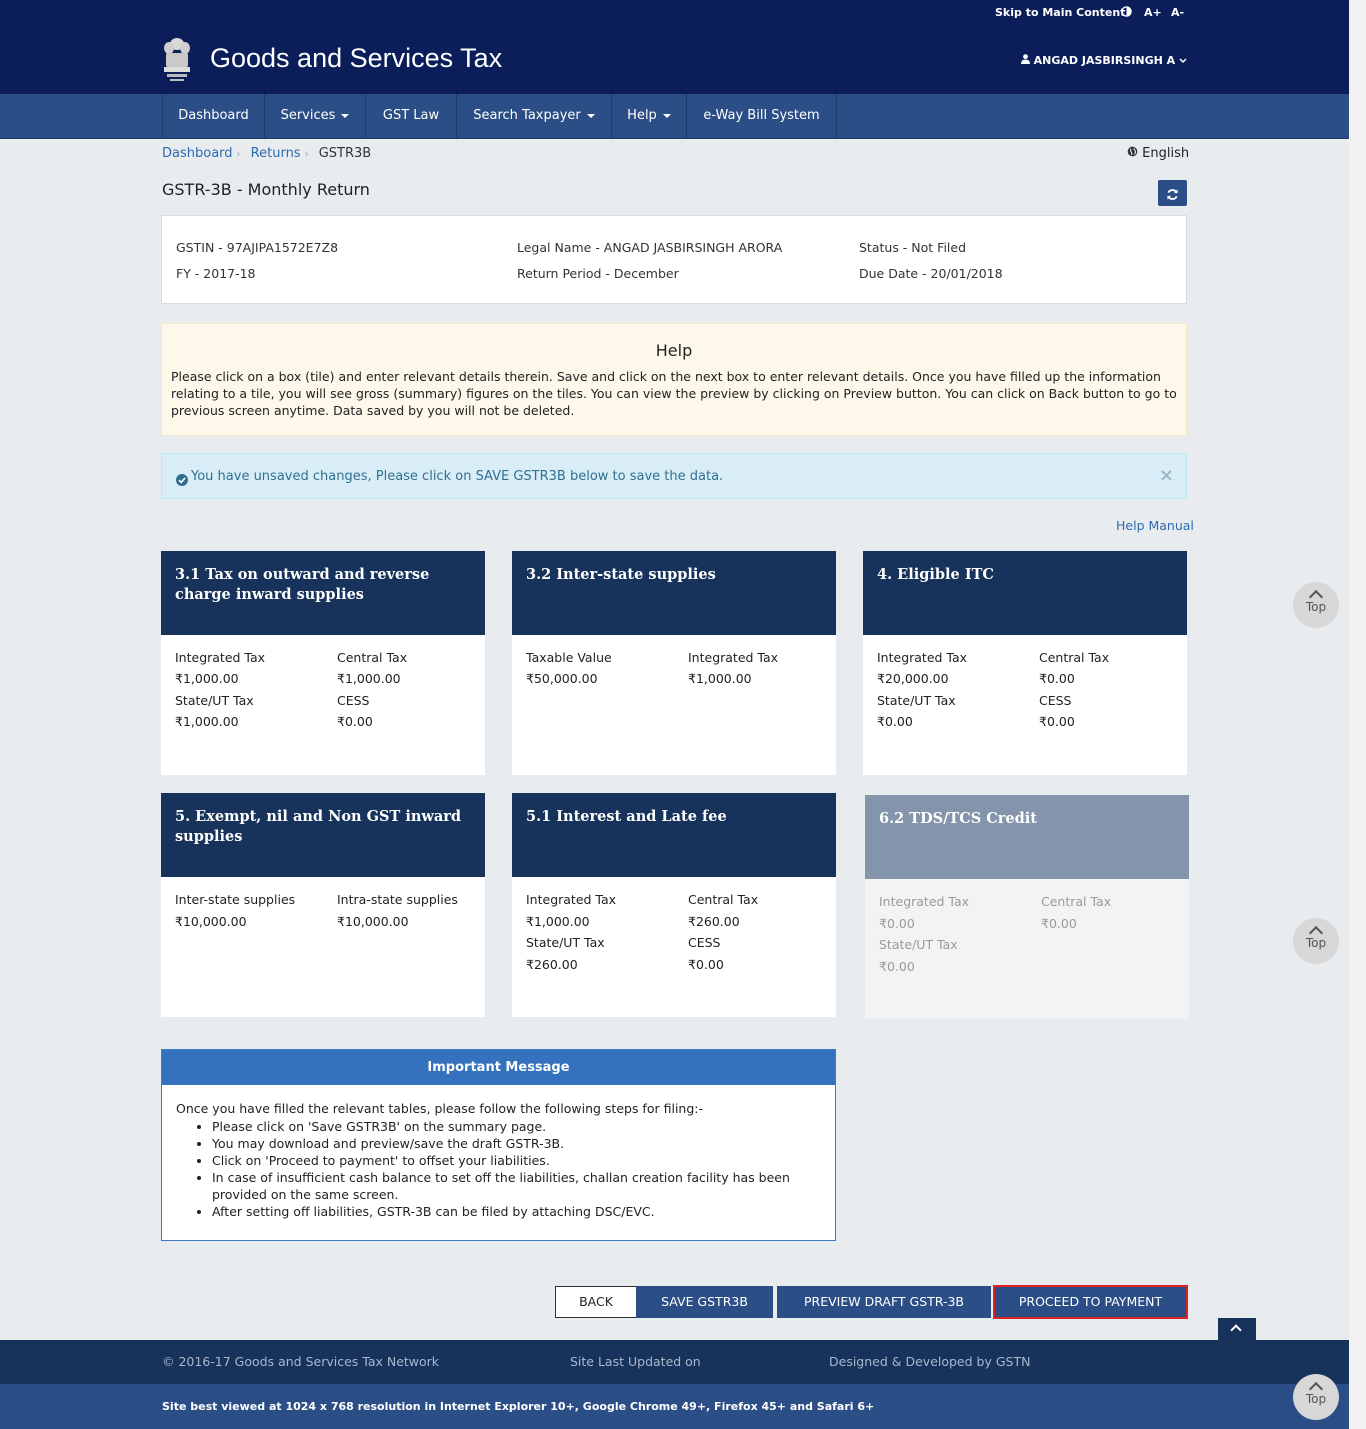 The image size is (1366, 1429). What do you see at coordinates (1357, 714) in the screenshot?
I see `page-scrollbar` at bounding box center [1357, 714].